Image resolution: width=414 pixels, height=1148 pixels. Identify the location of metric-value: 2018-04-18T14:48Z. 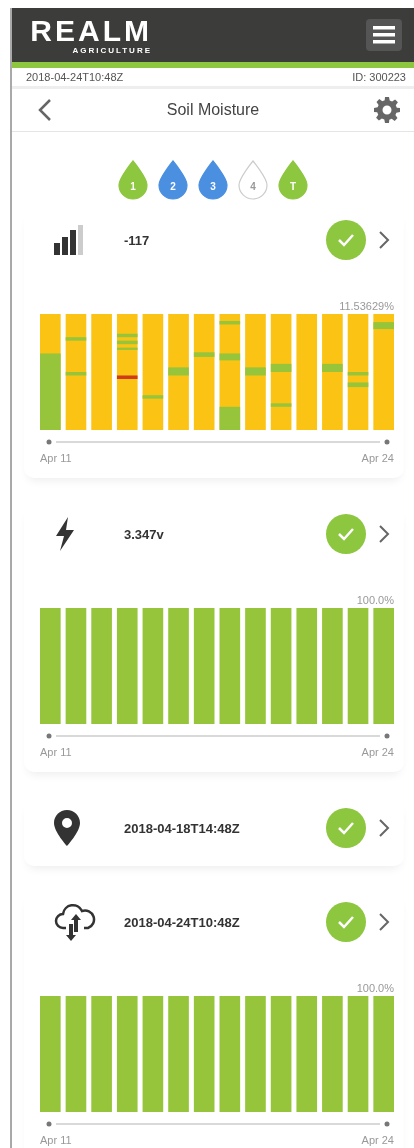
(182, 828).